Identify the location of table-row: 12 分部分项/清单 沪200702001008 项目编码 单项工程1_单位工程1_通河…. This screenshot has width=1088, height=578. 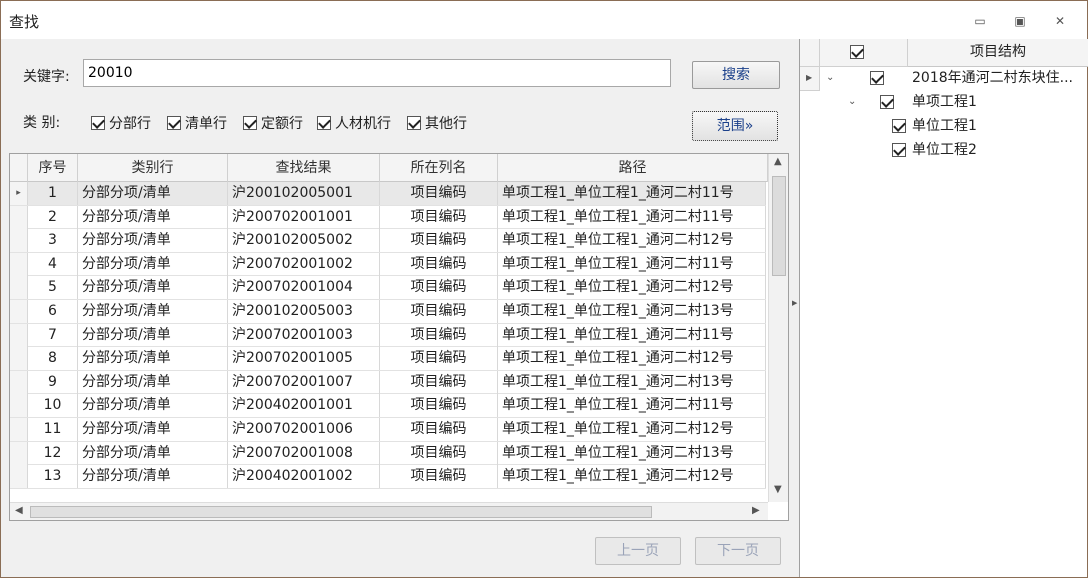
(388, 453).